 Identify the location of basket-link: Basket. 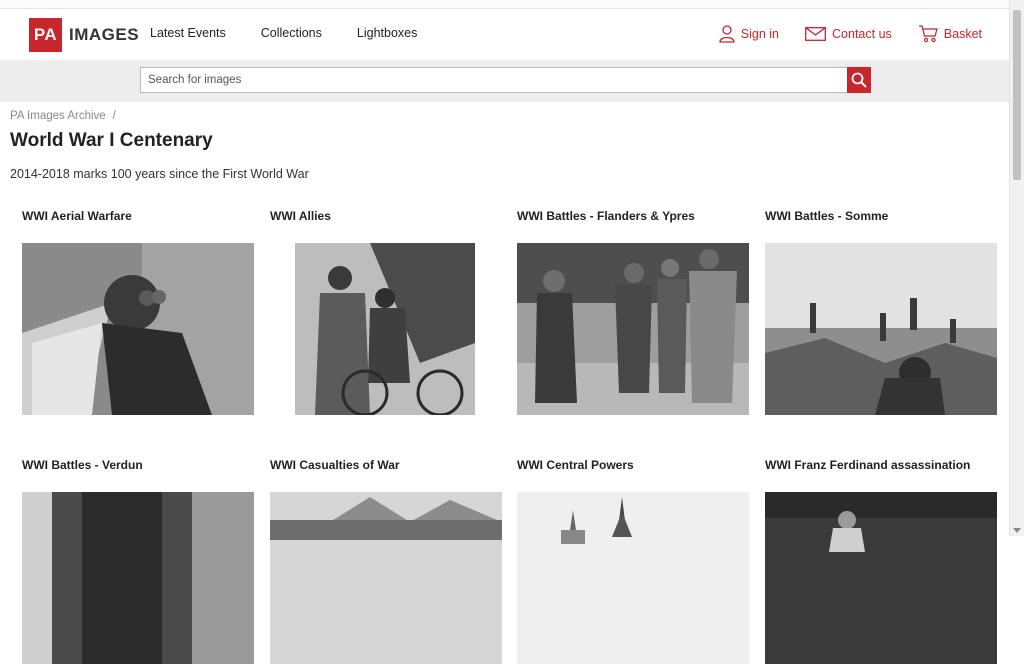
(950, 34).